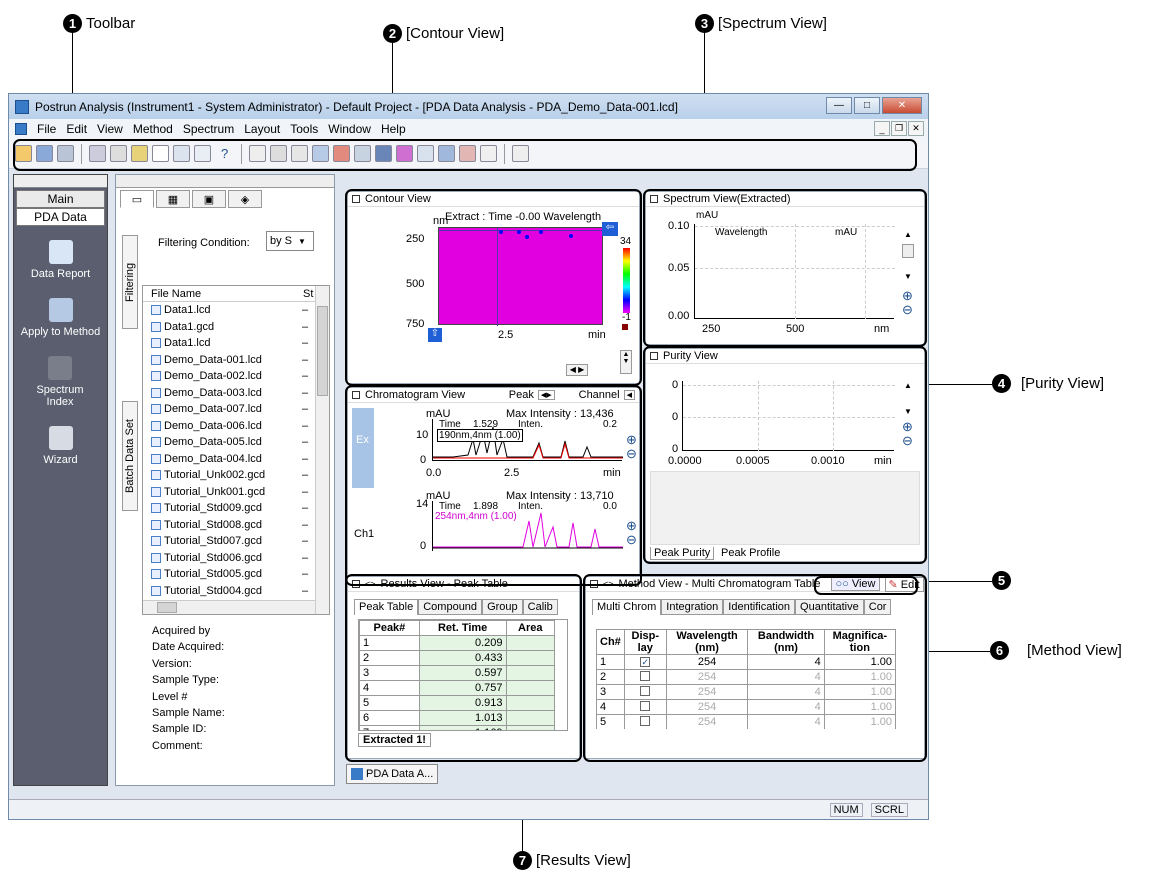 The image size is (1166, 883). What do you see at coordinates (236, 525) in the screenshot?
I see `file-list-item: Tutorial_Std008.gcd –` at bounding box center [236, 525].